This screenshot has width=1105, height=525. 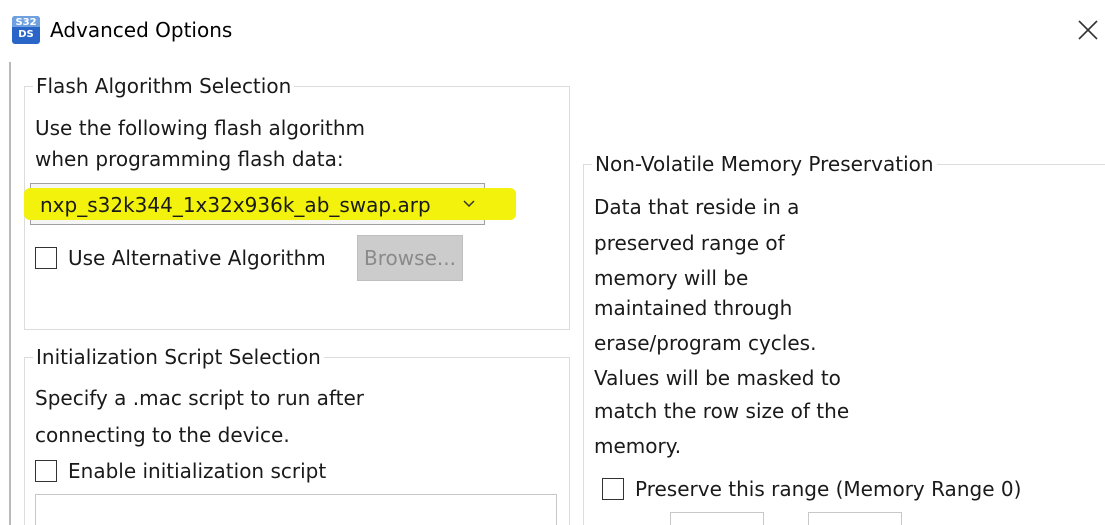 I want to click on nvm-preservation-legend: Non-Volatile Memory Preservation, so click(x=764, y=164).